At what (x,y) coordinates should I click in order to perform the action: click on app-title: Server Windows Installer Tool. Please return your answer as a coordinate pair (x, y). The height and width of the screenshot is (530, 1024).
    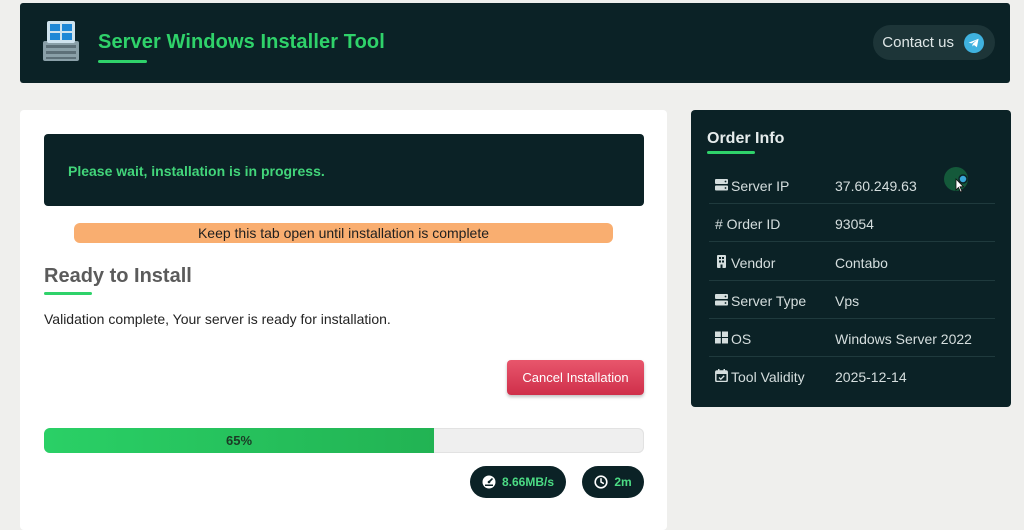
    Looking at the image, I should click on (241, 42).